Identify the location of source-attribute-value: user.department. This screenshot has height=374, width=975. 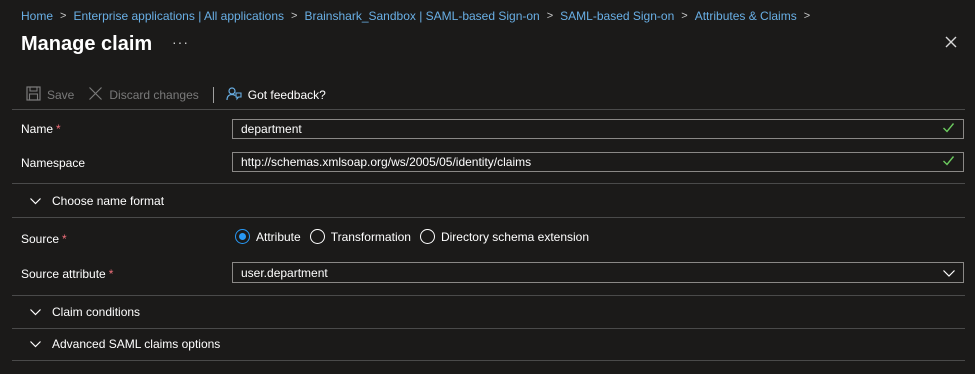
(284, 272).